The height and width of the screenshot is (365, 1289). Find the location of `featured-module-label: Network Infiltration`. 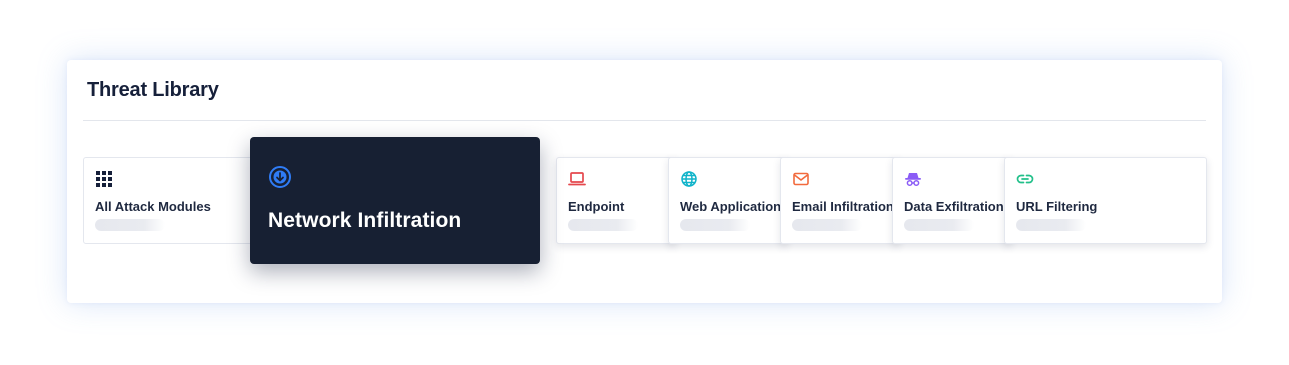

featured-module-label: Network Infiltration is located at coordinates (365, 220).